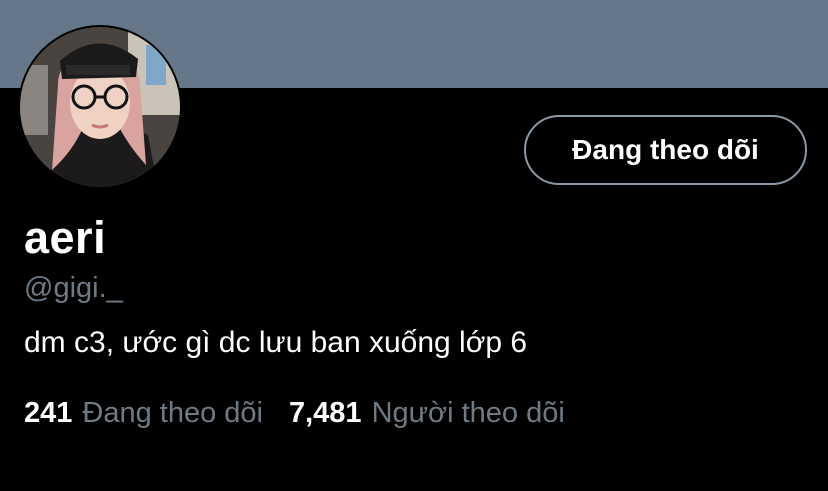 The width and height of the screenshot is (828, 491). I want to click on followers-stat-link: 7,481 Người theo dõi, so click(427, 413).